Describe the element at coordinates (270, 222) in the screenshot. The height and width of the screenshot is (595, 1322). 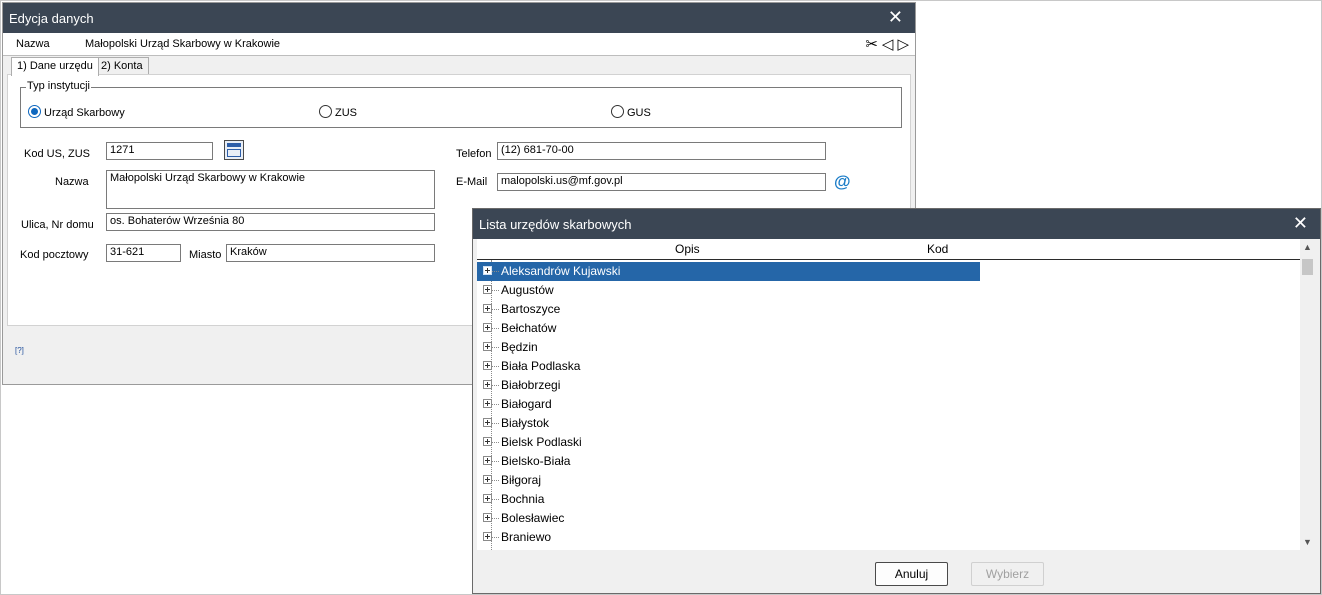
I see `ulica-field: os. Bohaterów Września 80` at that location.